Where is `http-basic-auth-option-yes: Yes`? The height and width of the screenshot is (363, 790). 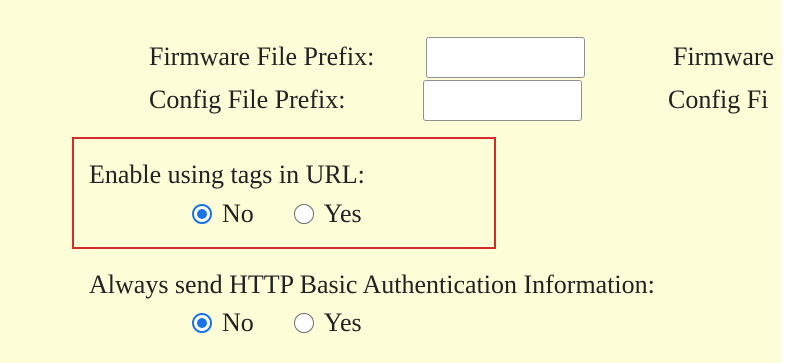 http-basic-auth-option-yes: Yes is located at coordinates (327, 323).